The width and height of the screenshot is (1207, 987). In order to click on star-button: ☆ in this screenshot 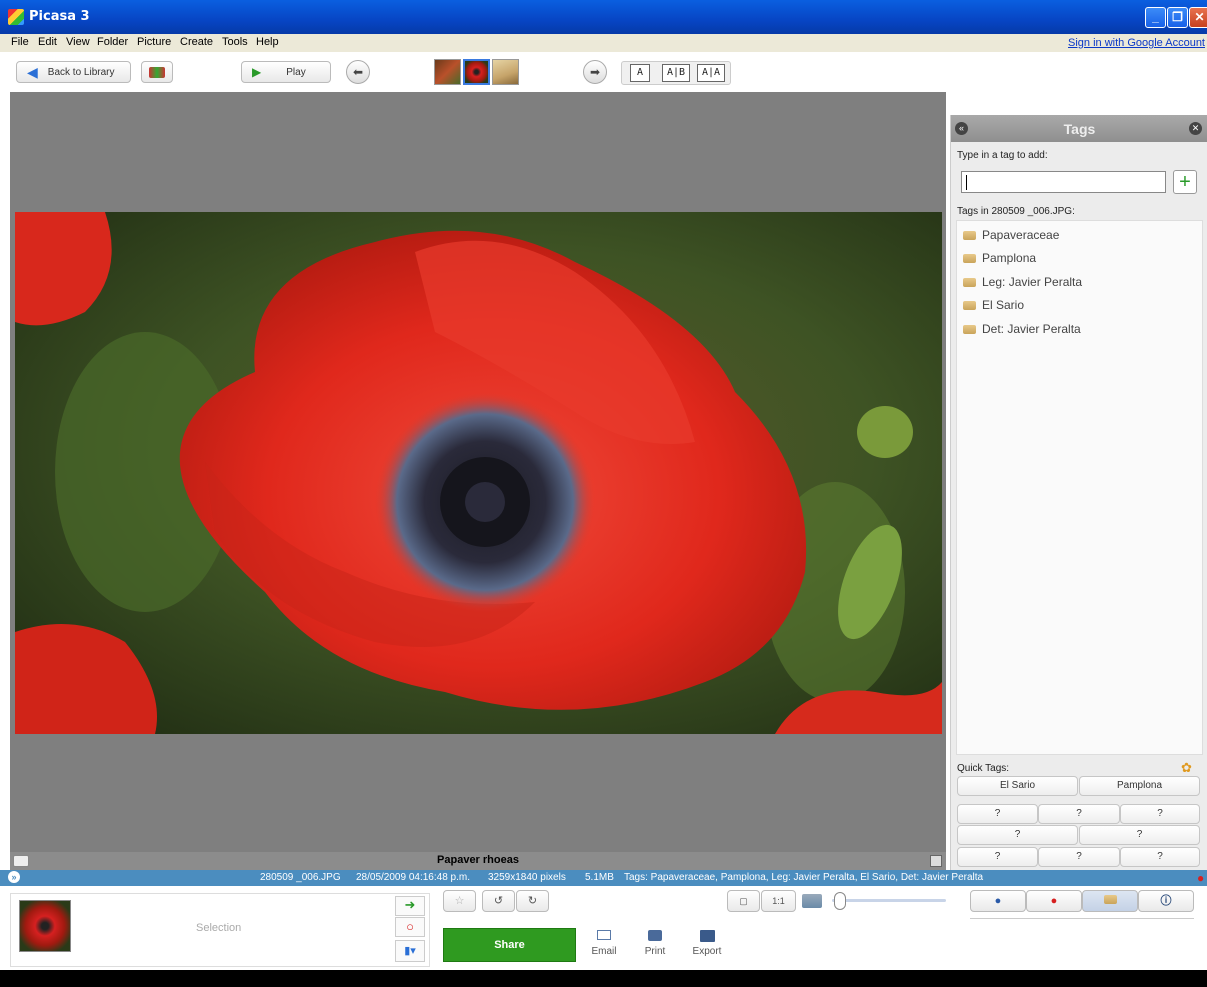, I will do `click(459, 901)`.